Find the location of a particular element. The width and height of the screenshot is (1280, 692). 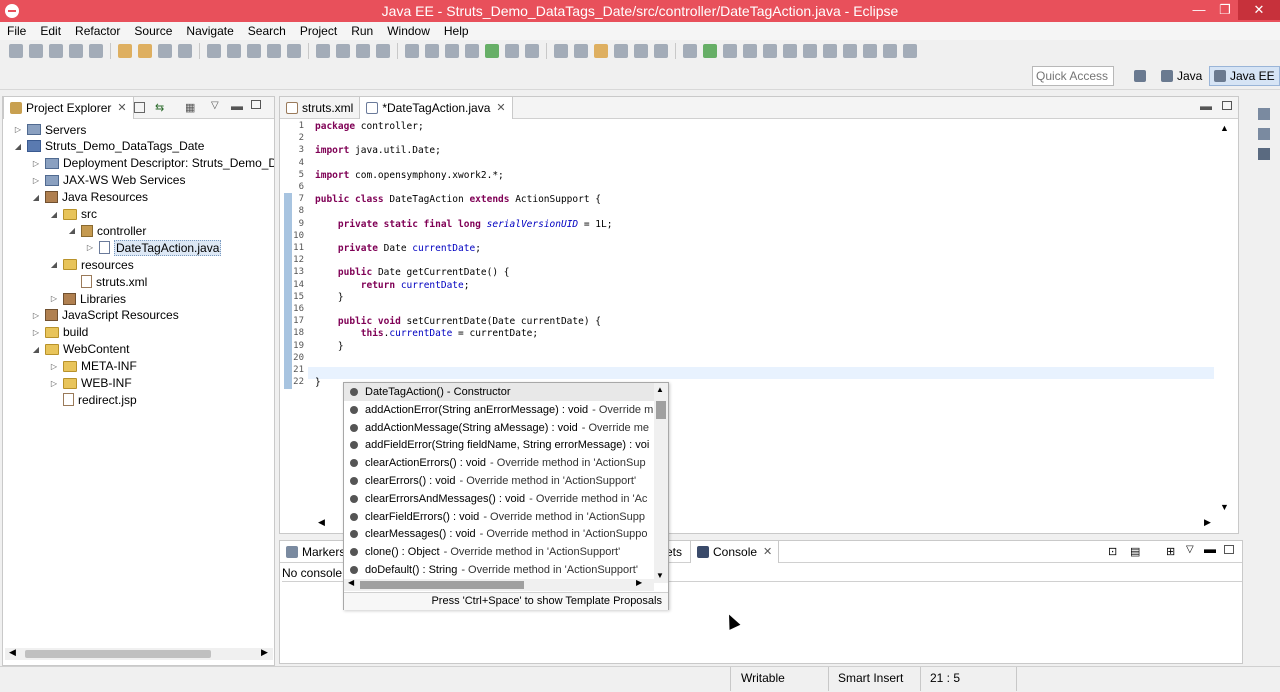

tree-item: ▷ WEB-INF is located at coordinates (90, 383).